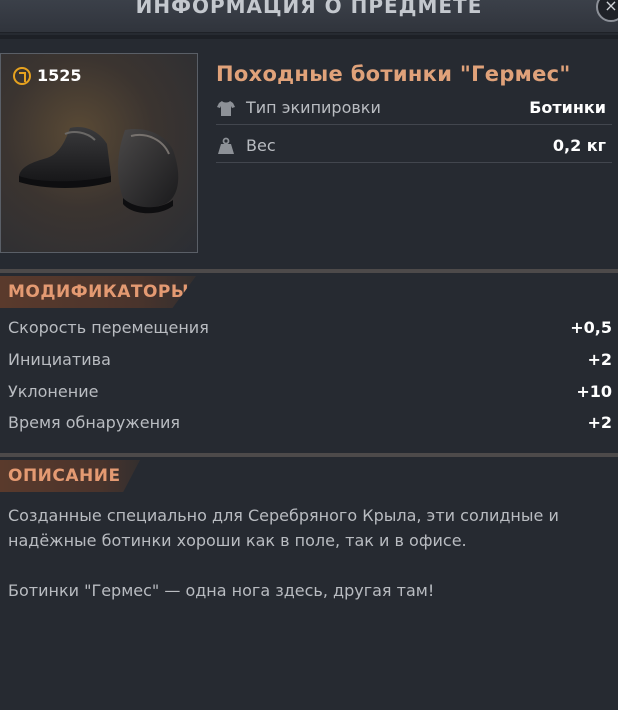 Image resolution: width=618 pixels, height=710 pixels. What do you see at coordinates (226, 108) in the screenshot?
I see `shirt-icon` at bounding box center [226, 108].